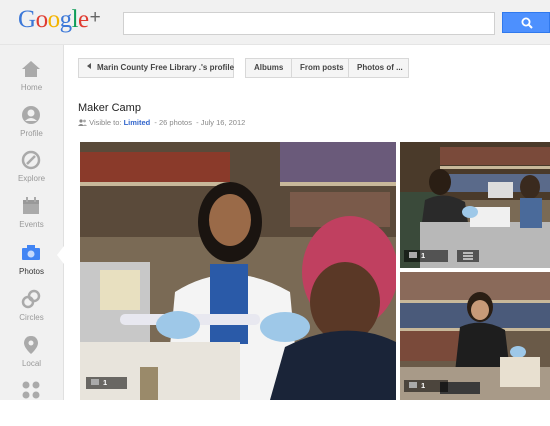  I want to click on search-button, so click(526, 22).